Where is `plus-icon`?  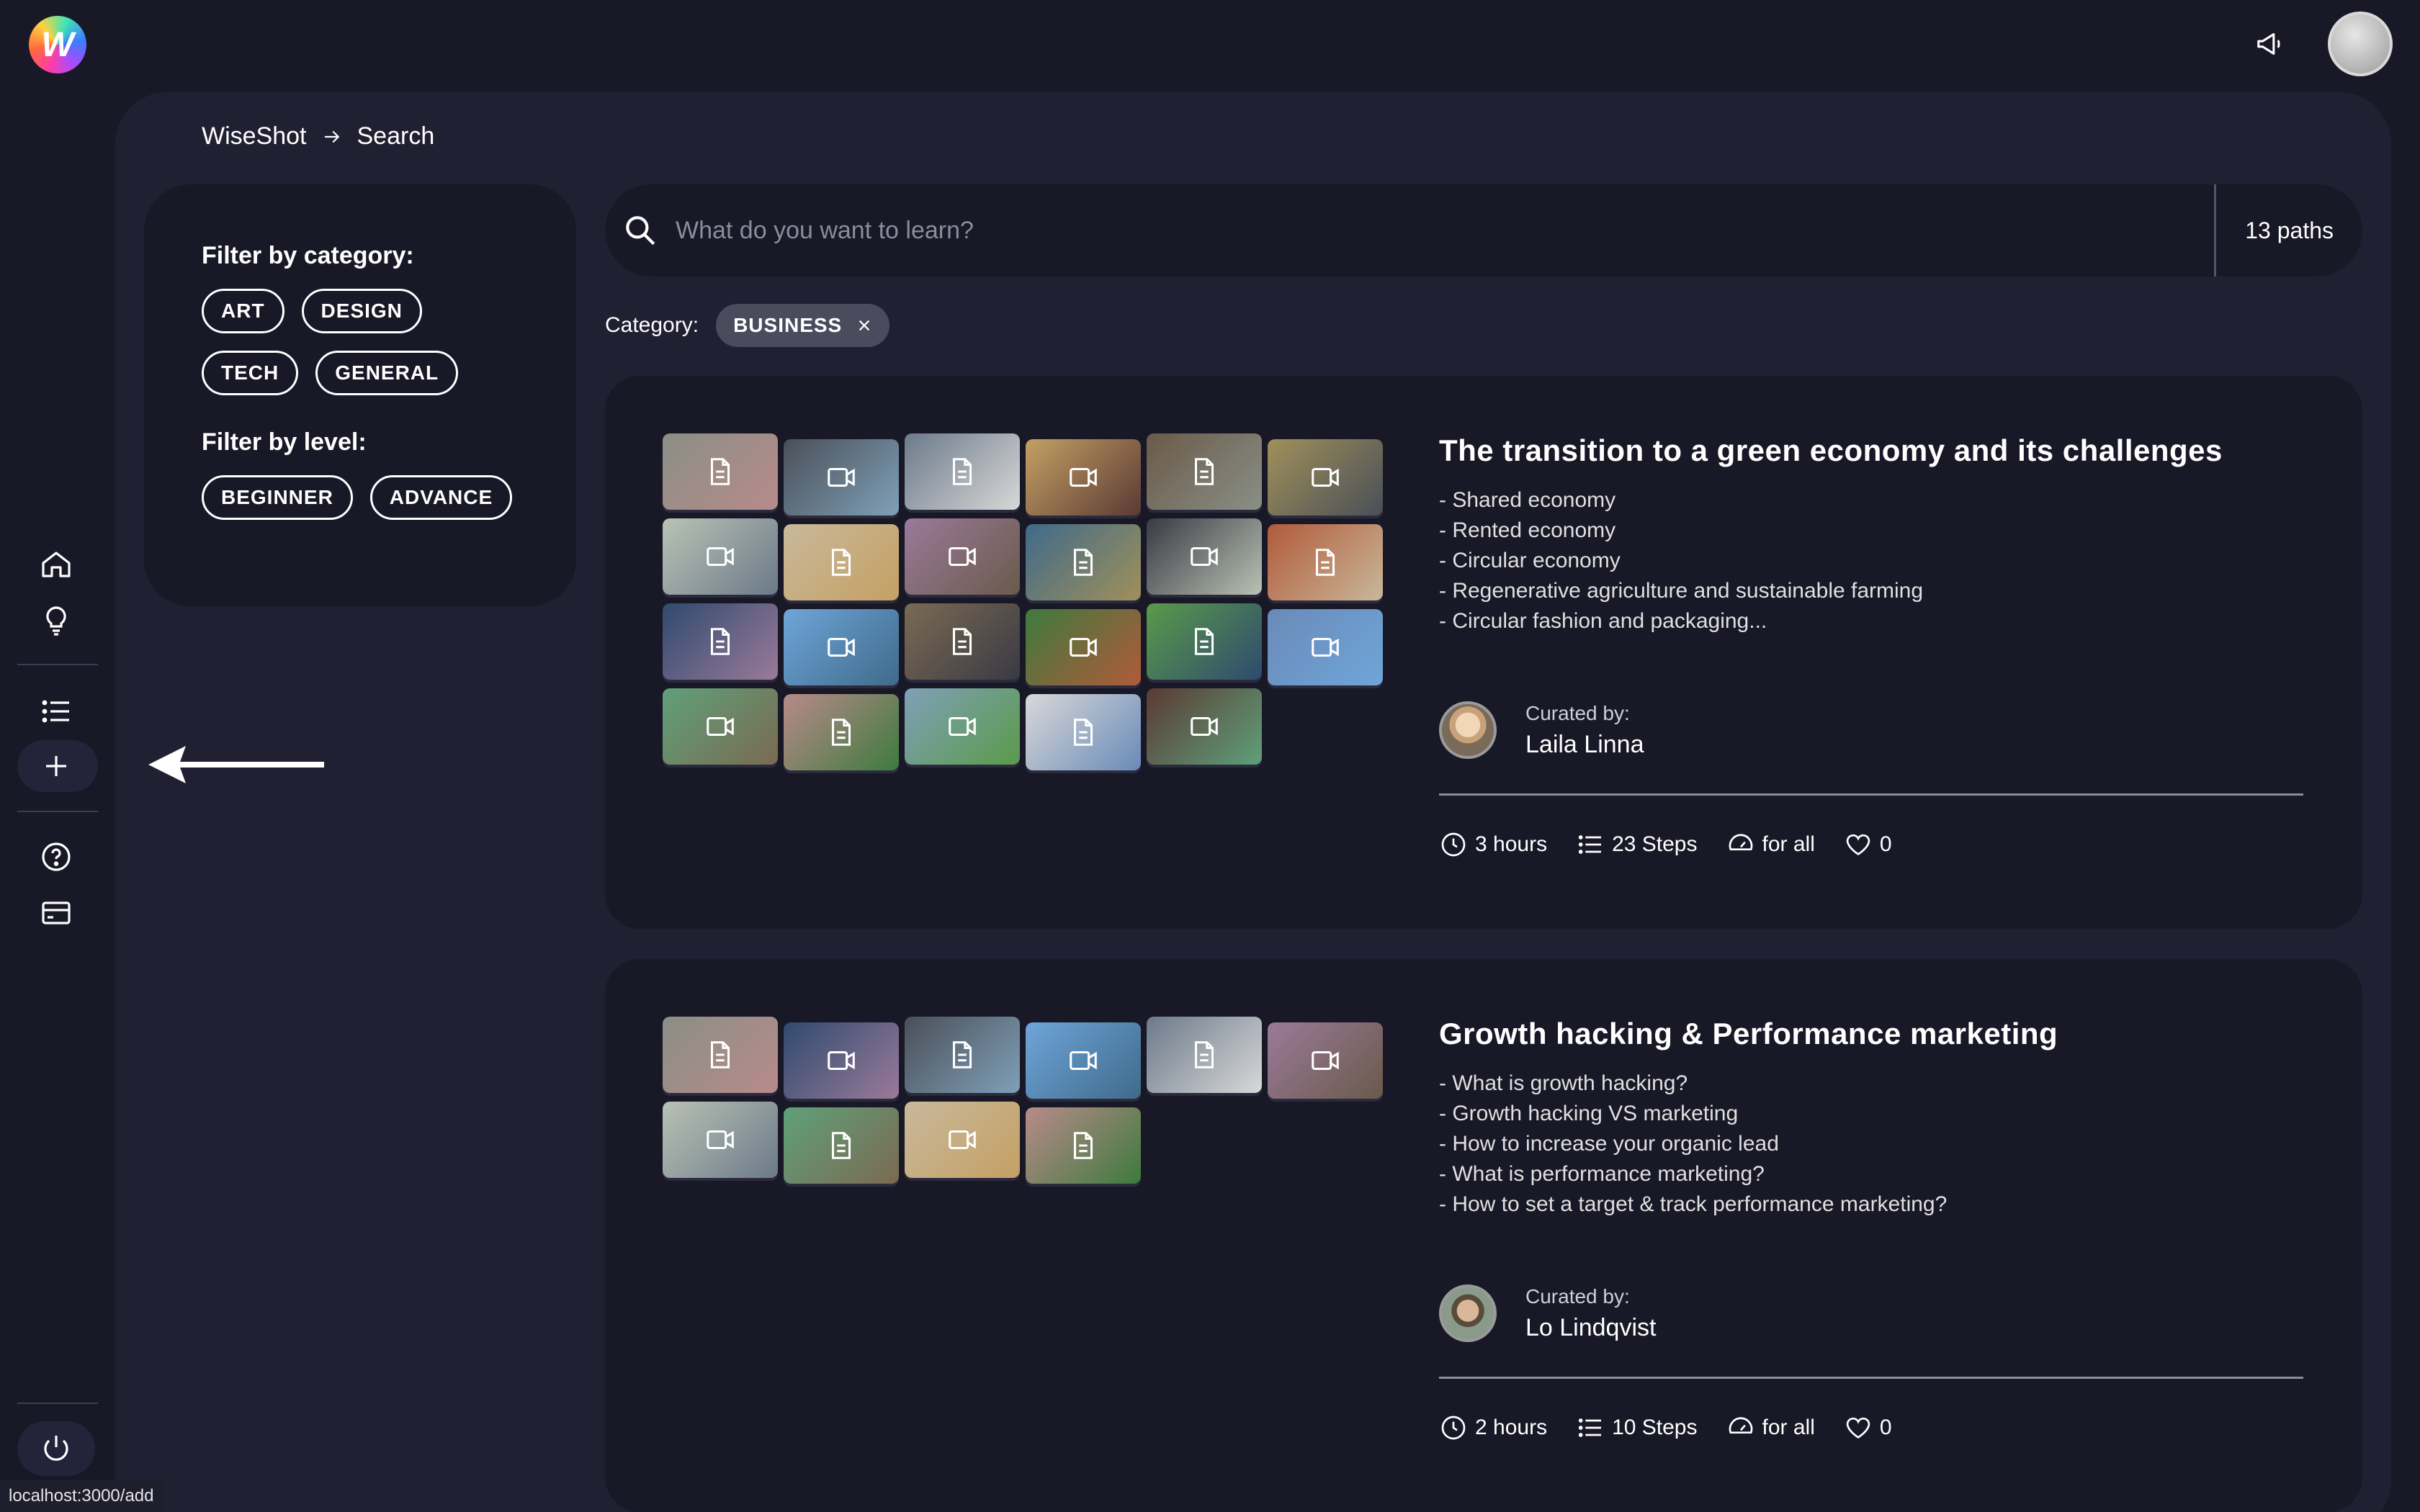
plus-icon is located at coordinates (56, 766).